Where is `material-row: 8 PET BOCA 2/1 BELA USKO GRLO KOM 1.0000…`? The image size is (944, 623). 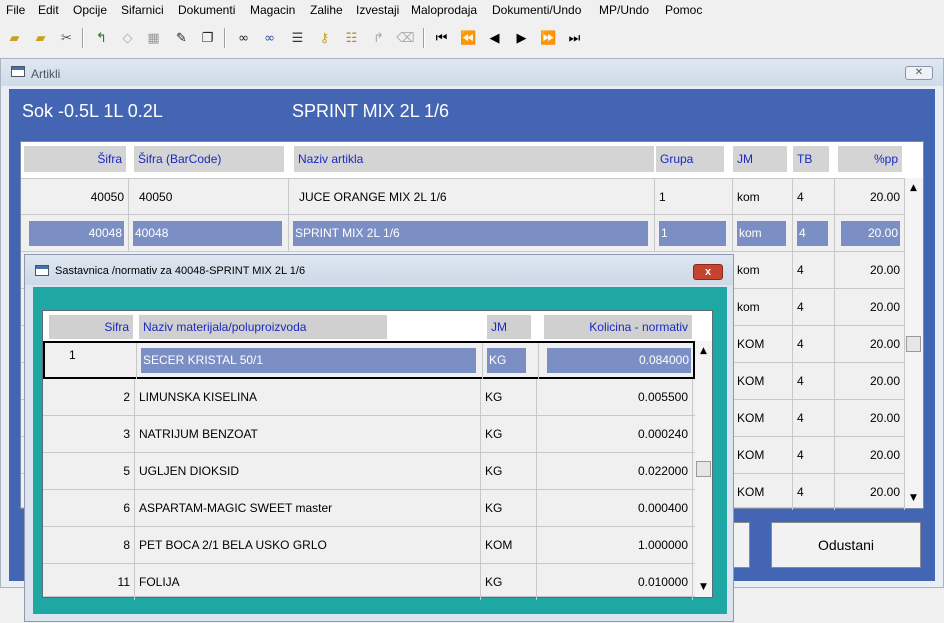 material-row: 8 PET BOCA 2/1 BELA USKO GRLO KOM 1.0000… is located at coordinates (369, 545).